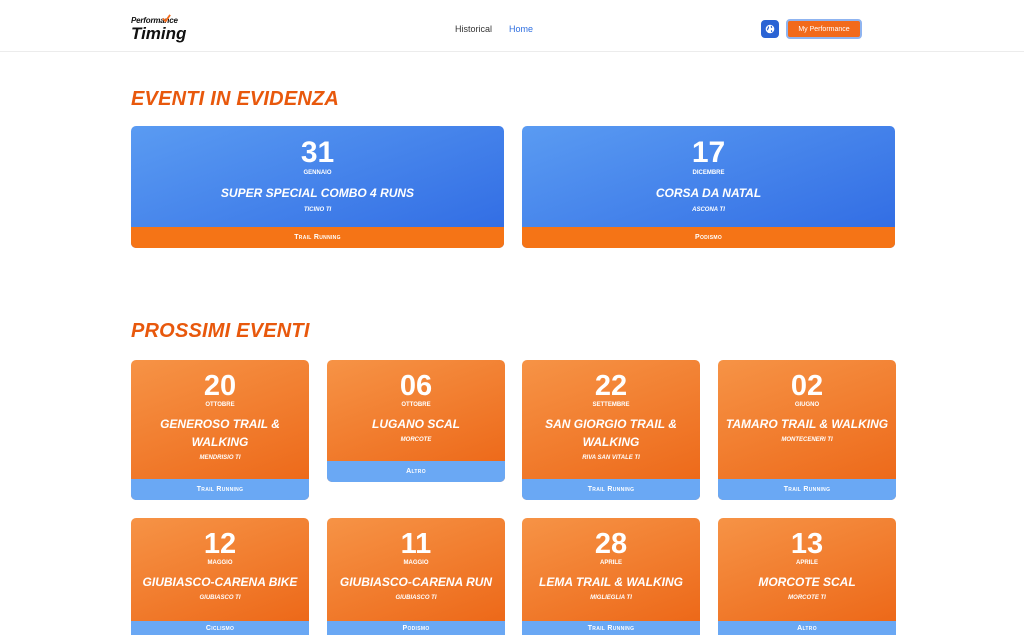 This screenshot has height=635, width=1024. Describe the element at coordinates (611, 433) in the screenshot. I see `event-name: San Giorgio Trail & Walking` at that location.